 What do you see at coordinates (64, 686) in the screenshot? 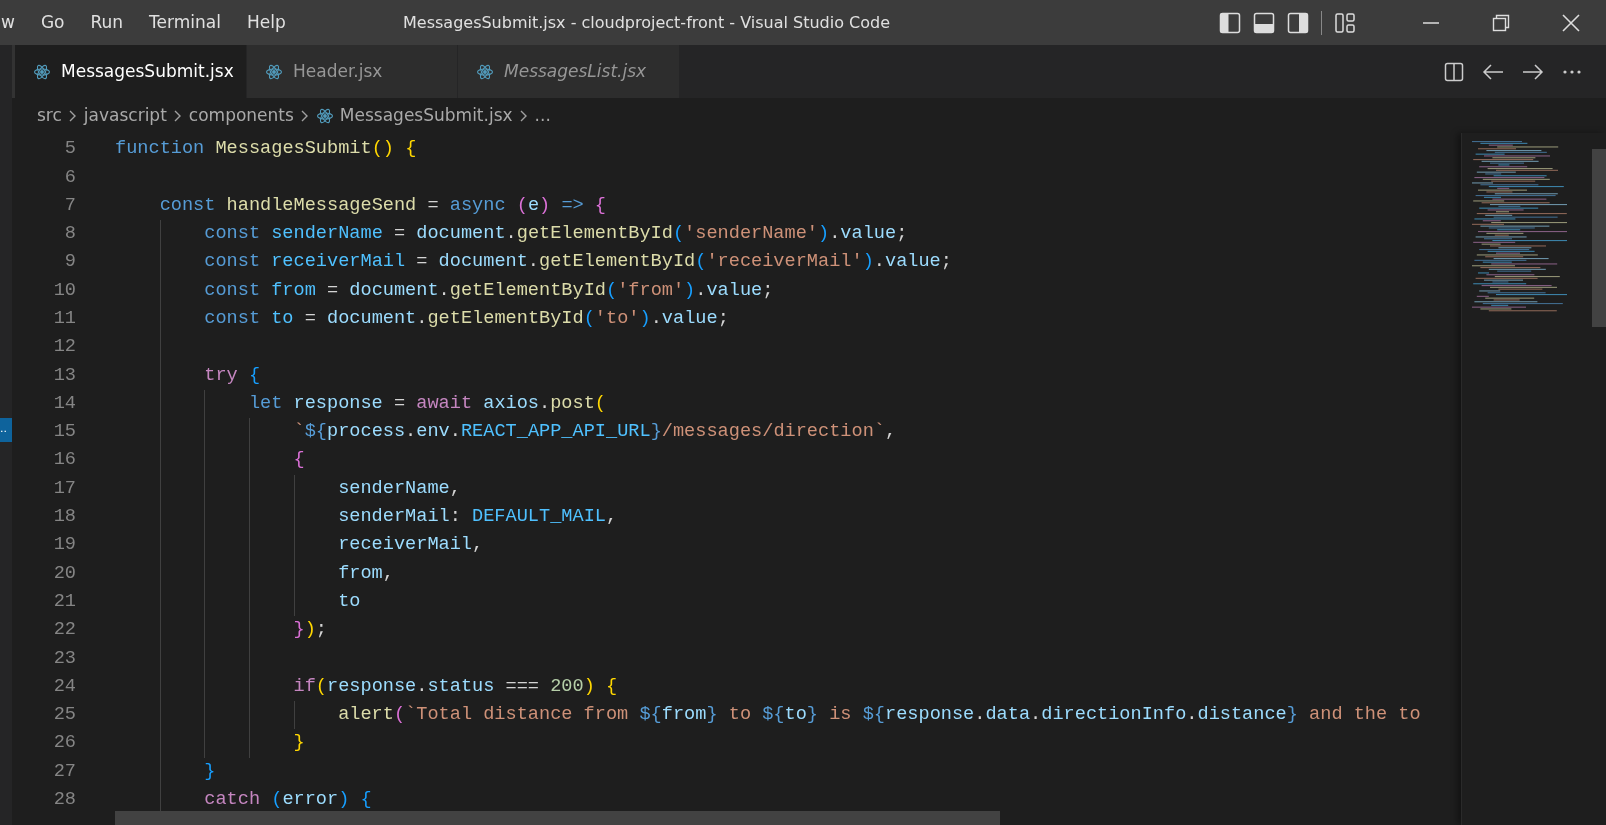
I see `line-number: 24` at bounding box center [64, 686].